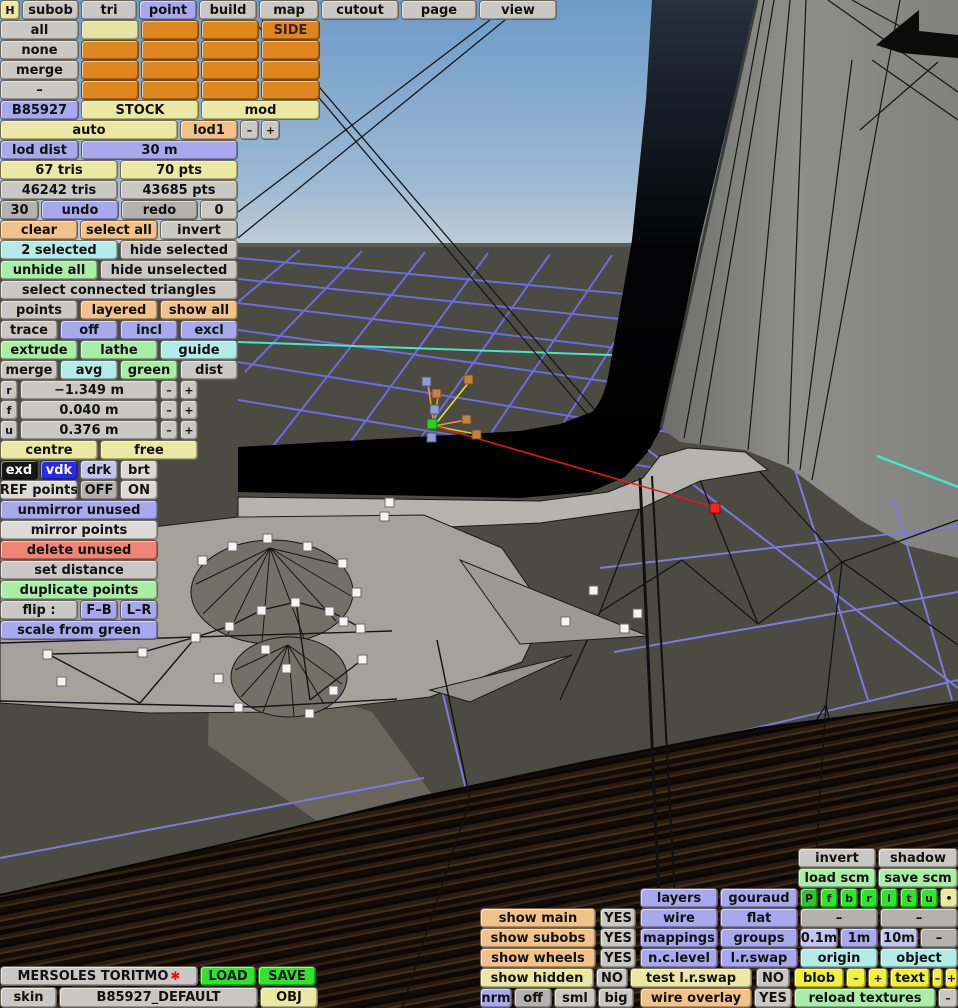 The width and height of the screenshot is (958, 1008). What do you see at coordinates (773, 978) in the screenshot?
I see `btn-no: NO` at bounding box center [773, 978].